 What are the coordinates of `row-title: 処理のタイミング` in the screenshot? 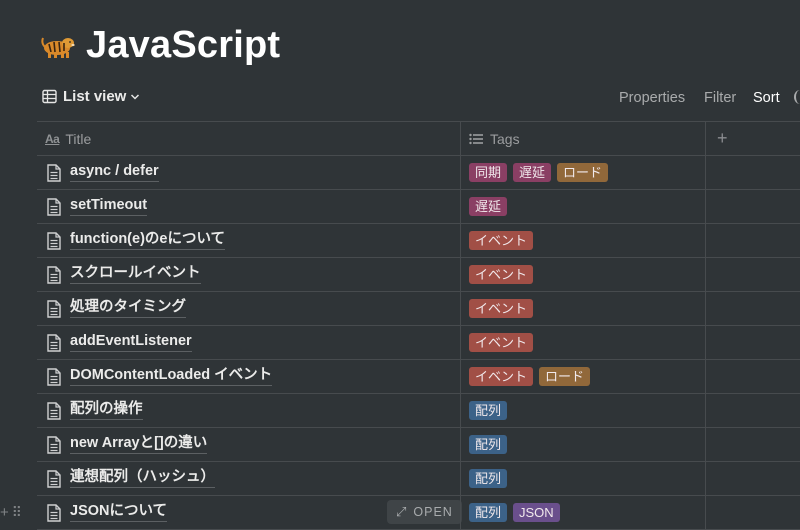 It's located at (128, 308).